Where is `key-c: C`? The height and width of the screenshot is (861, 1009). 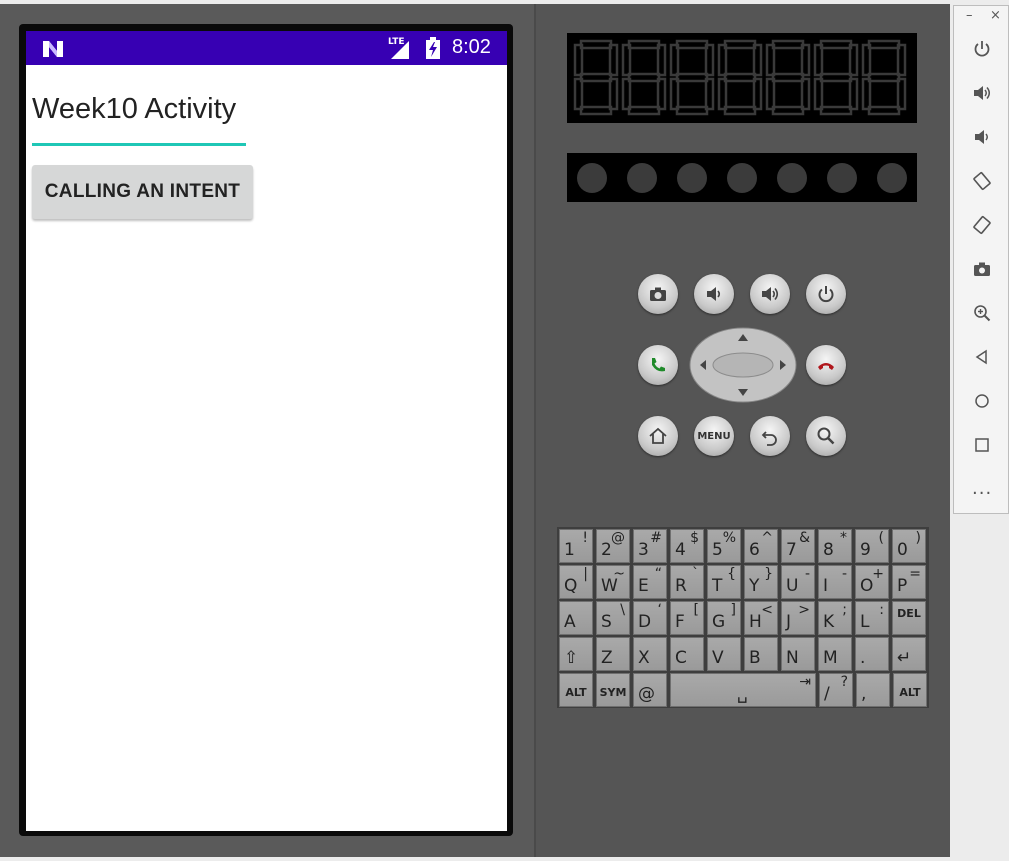
key-c: C is located at coordinates (687, 654).